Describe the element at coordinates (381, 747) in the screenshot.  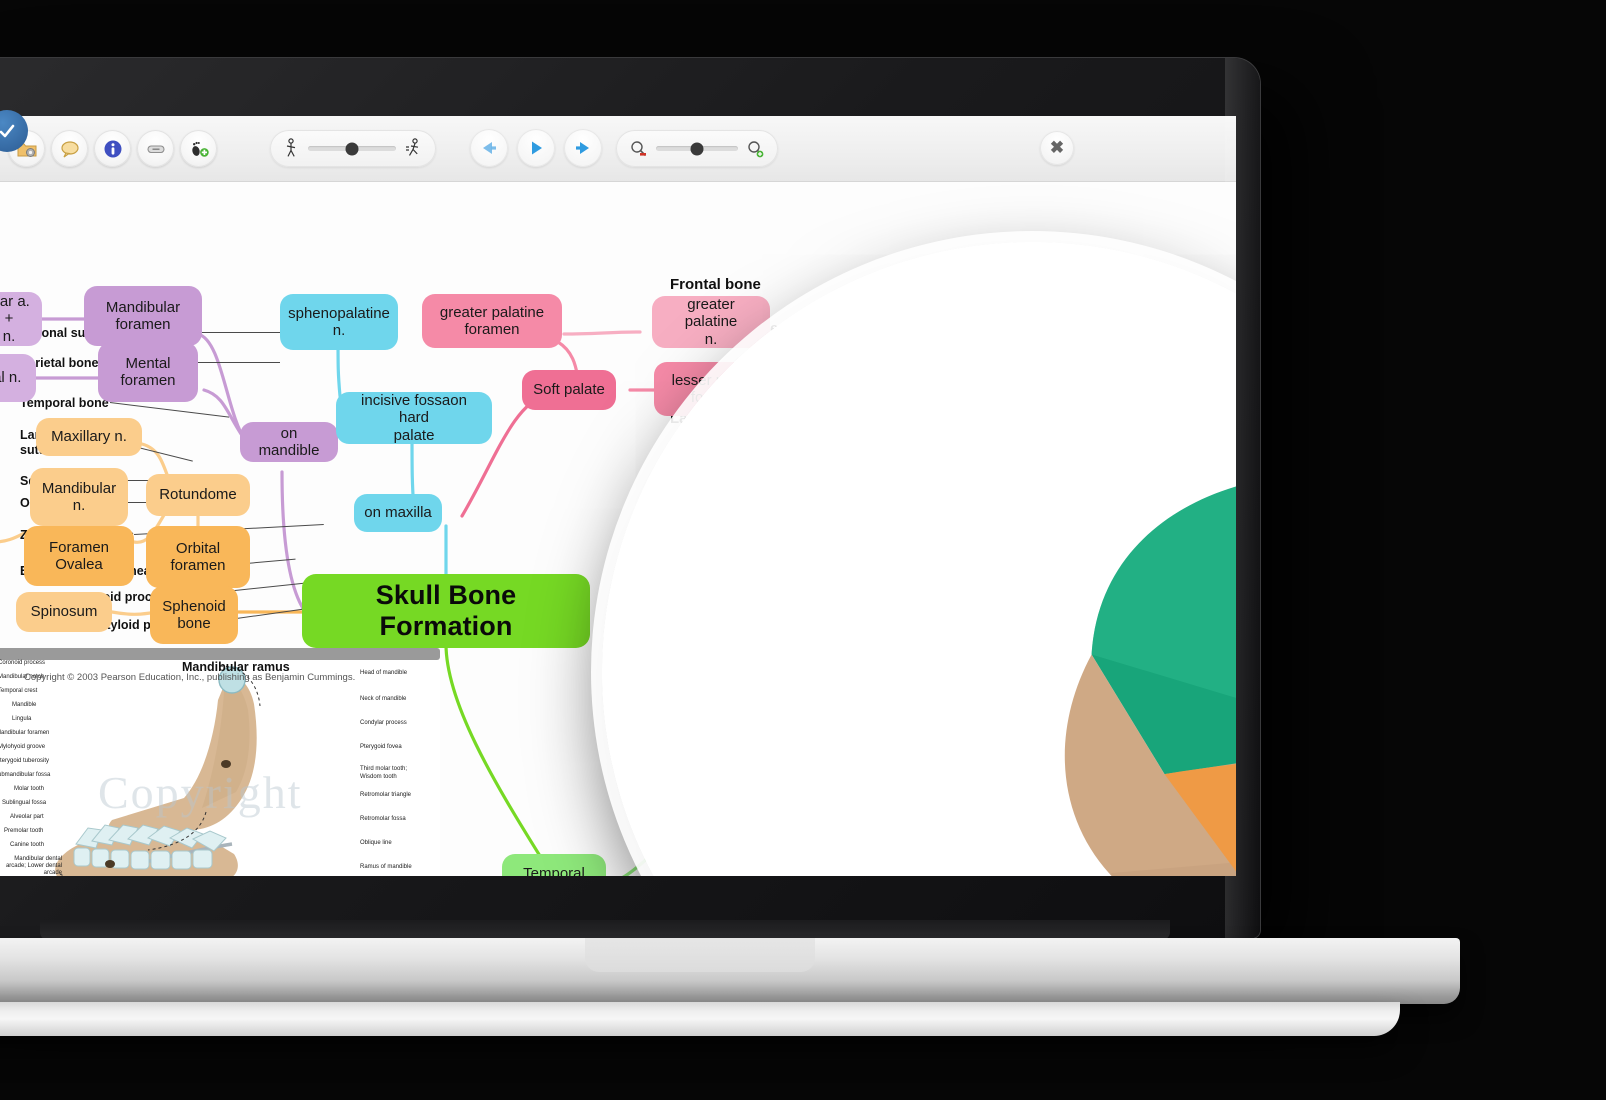
I see `mandible-label: Pterygoid fovea` at that location.